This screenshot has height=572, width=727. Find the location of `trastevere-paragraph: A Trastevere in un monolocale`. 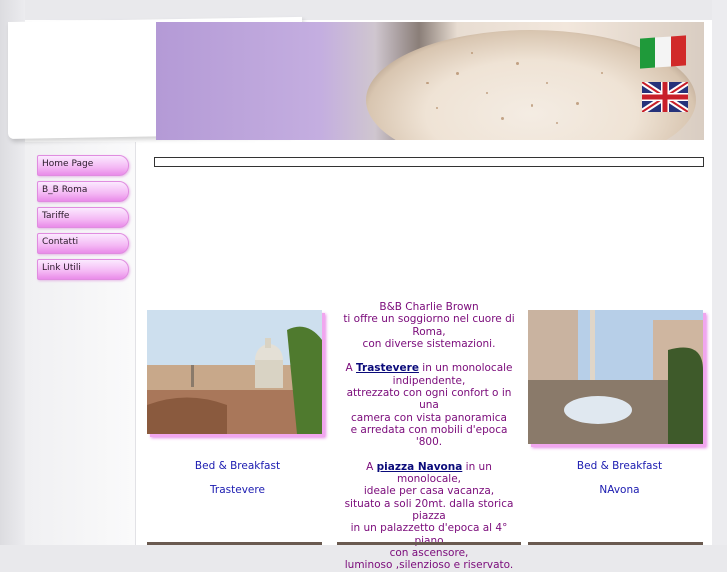

trastevere-paragraph: A Trastevere in un monolocale is located at coordinates (429, 368).